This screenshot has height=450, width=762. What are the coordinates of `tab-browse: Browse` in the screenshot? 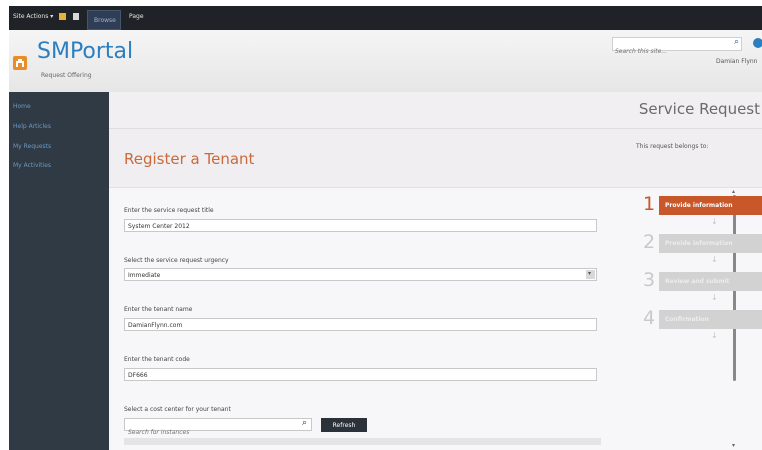 It's located at (104, 20).